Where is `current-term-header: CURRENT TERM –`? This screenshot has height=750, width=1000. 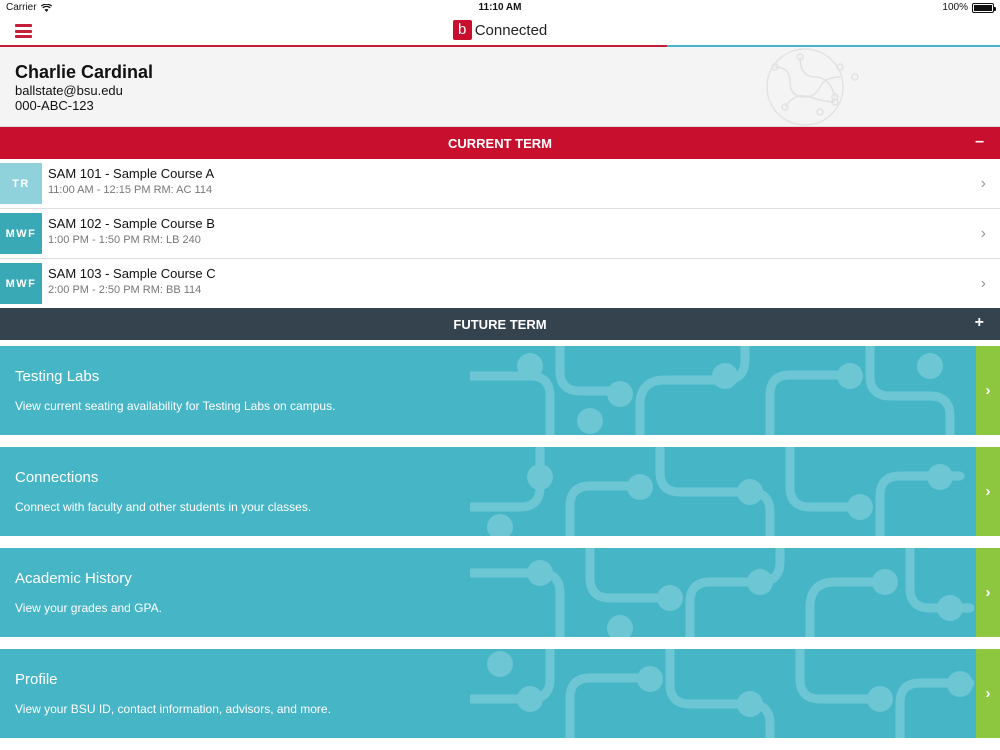
current-term-header: CURRENT TERM – is located at coordinates (500, 143).